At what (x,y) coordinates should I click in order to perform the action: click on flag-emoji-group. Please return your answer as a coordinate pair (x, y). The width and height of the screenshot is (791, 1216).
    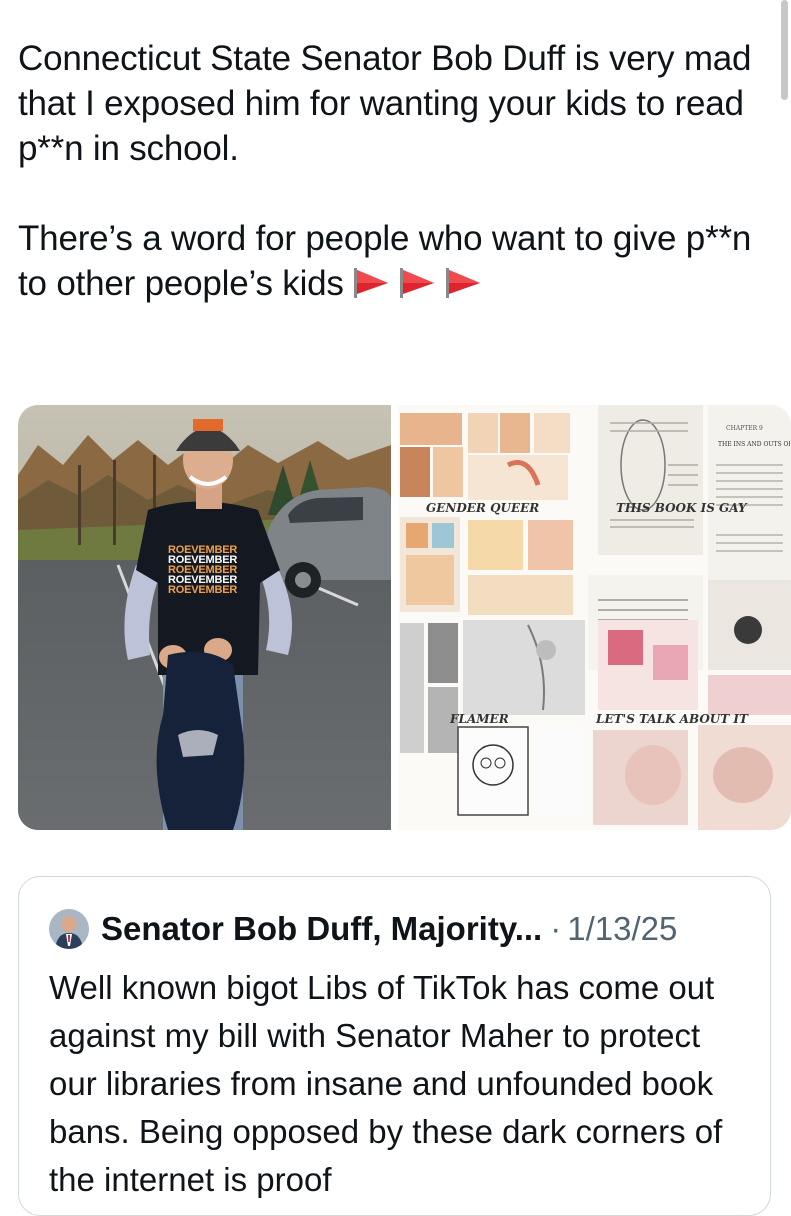
    Looking at the image, I should click on (417, 283).